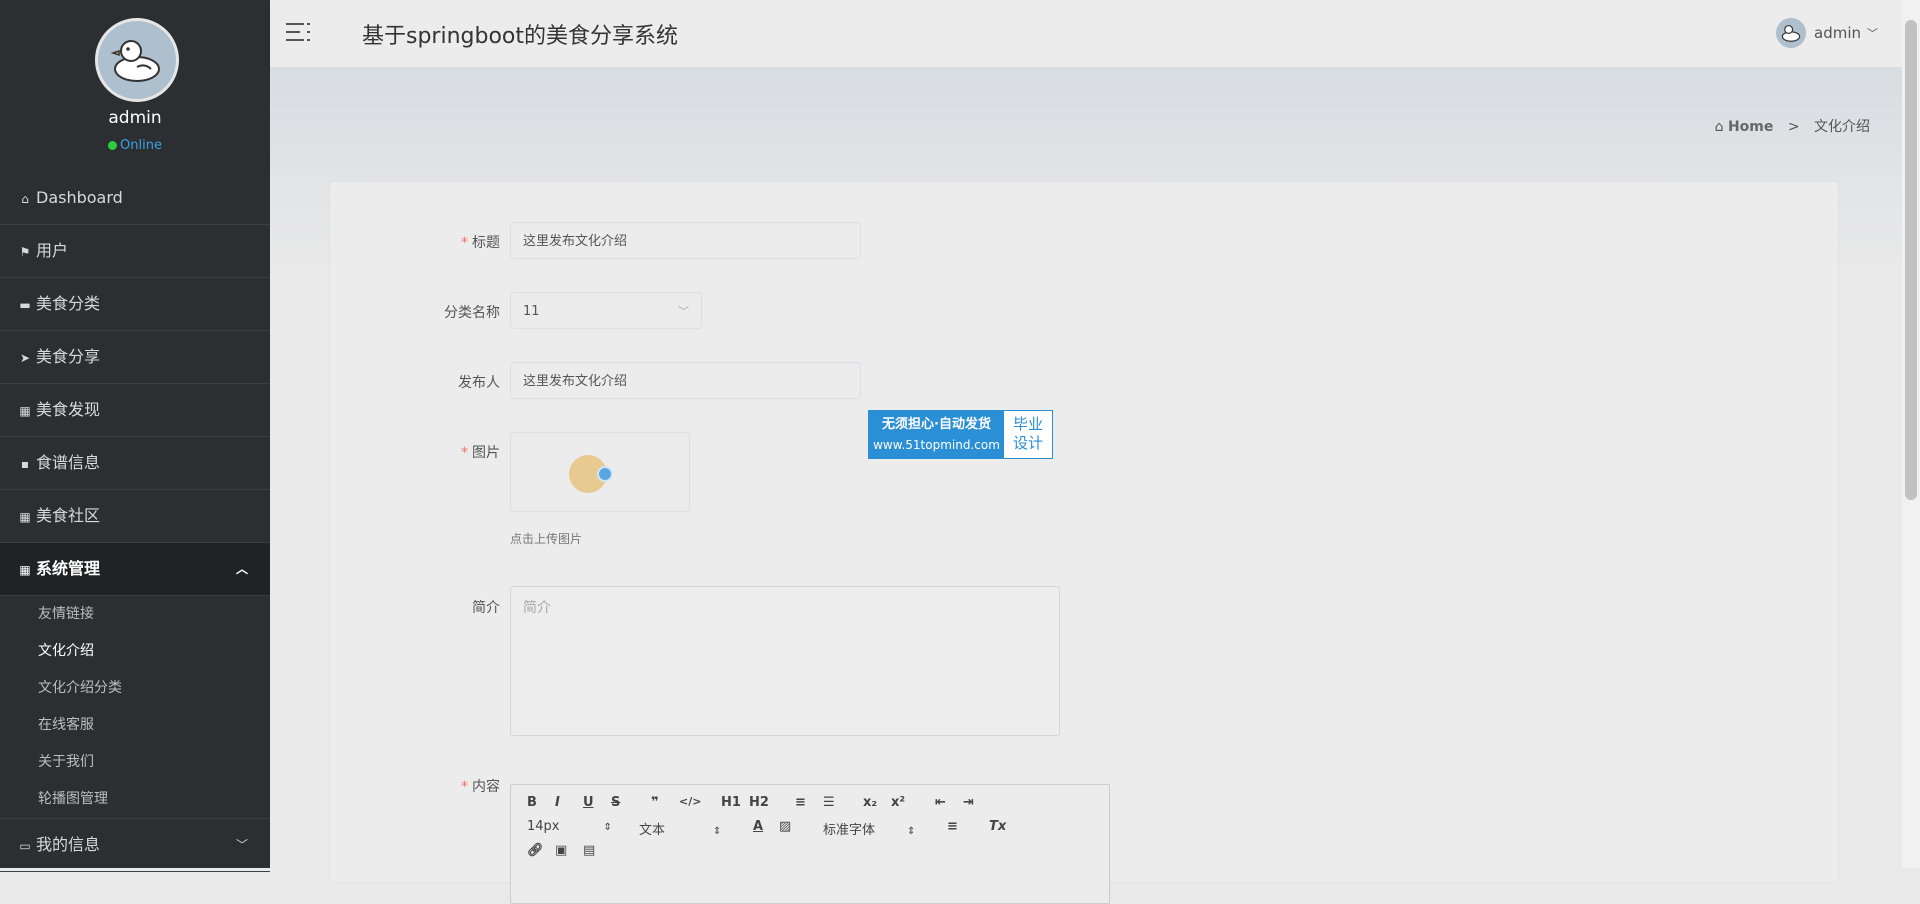  I want to click on content-label: * 内容, so click(480, 787).